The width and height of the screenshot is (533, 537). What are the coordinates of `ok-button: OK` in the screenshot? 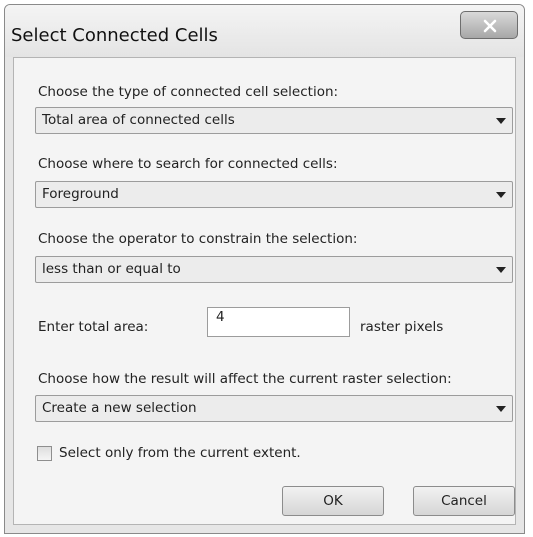 It's located at (333, 501).